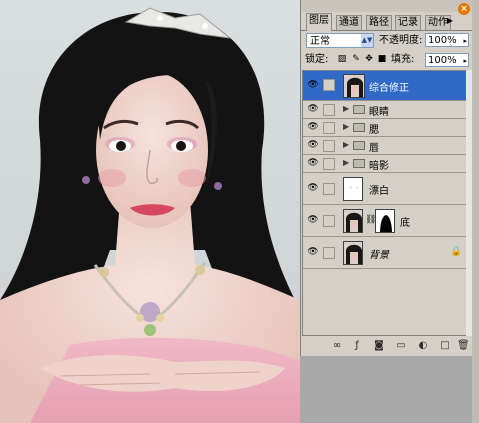  Describe the element at coordinates (317, 59) in the screenshot. I see `lock-label: 锁定:` at that location.